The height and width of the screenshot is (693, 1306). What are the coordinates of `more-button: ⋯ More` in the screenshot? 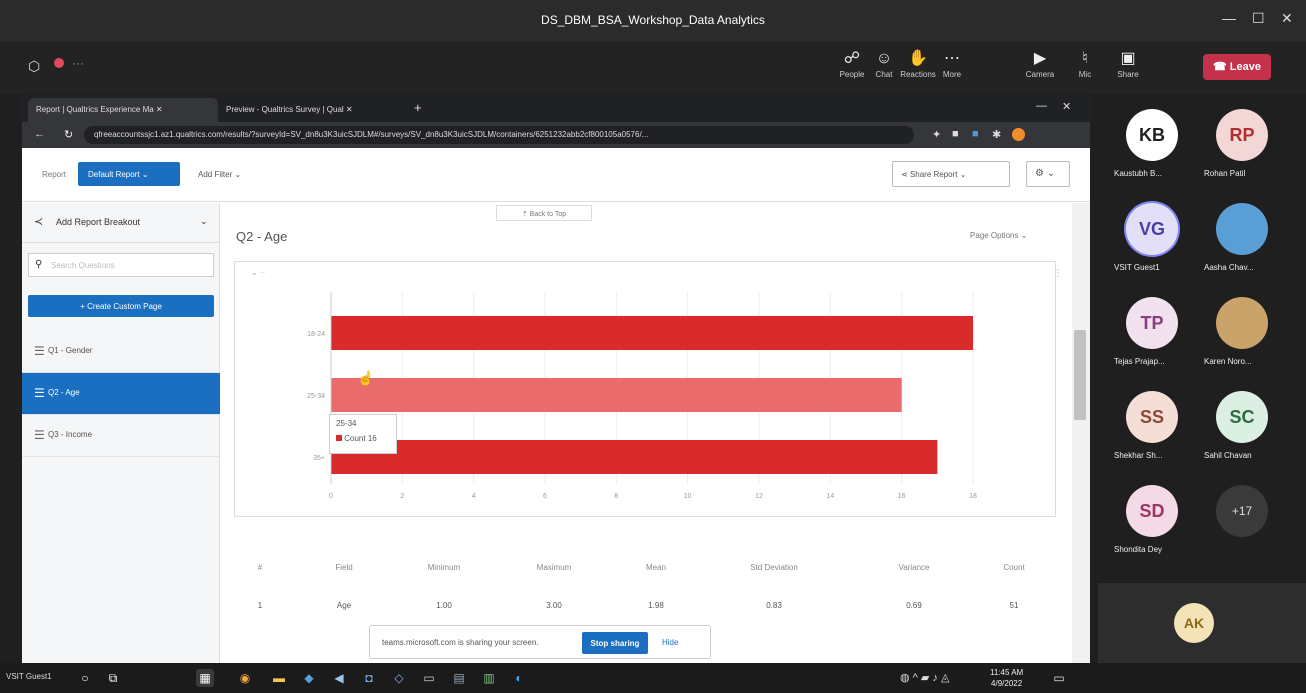 It's located at (952, 63).